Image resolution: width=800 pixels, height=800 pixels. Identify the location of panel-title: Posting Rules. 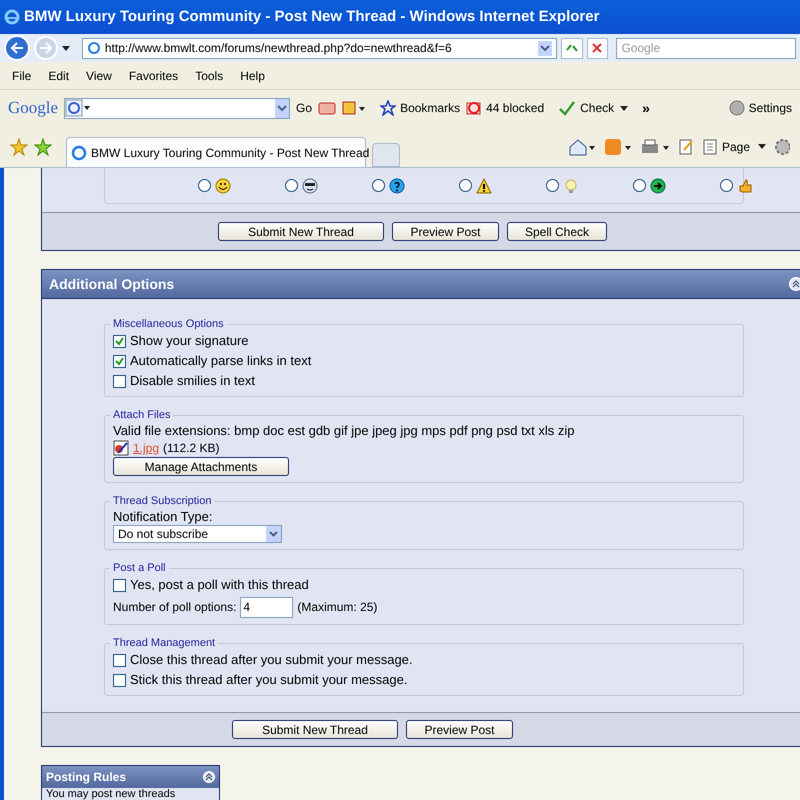
(86, 777).